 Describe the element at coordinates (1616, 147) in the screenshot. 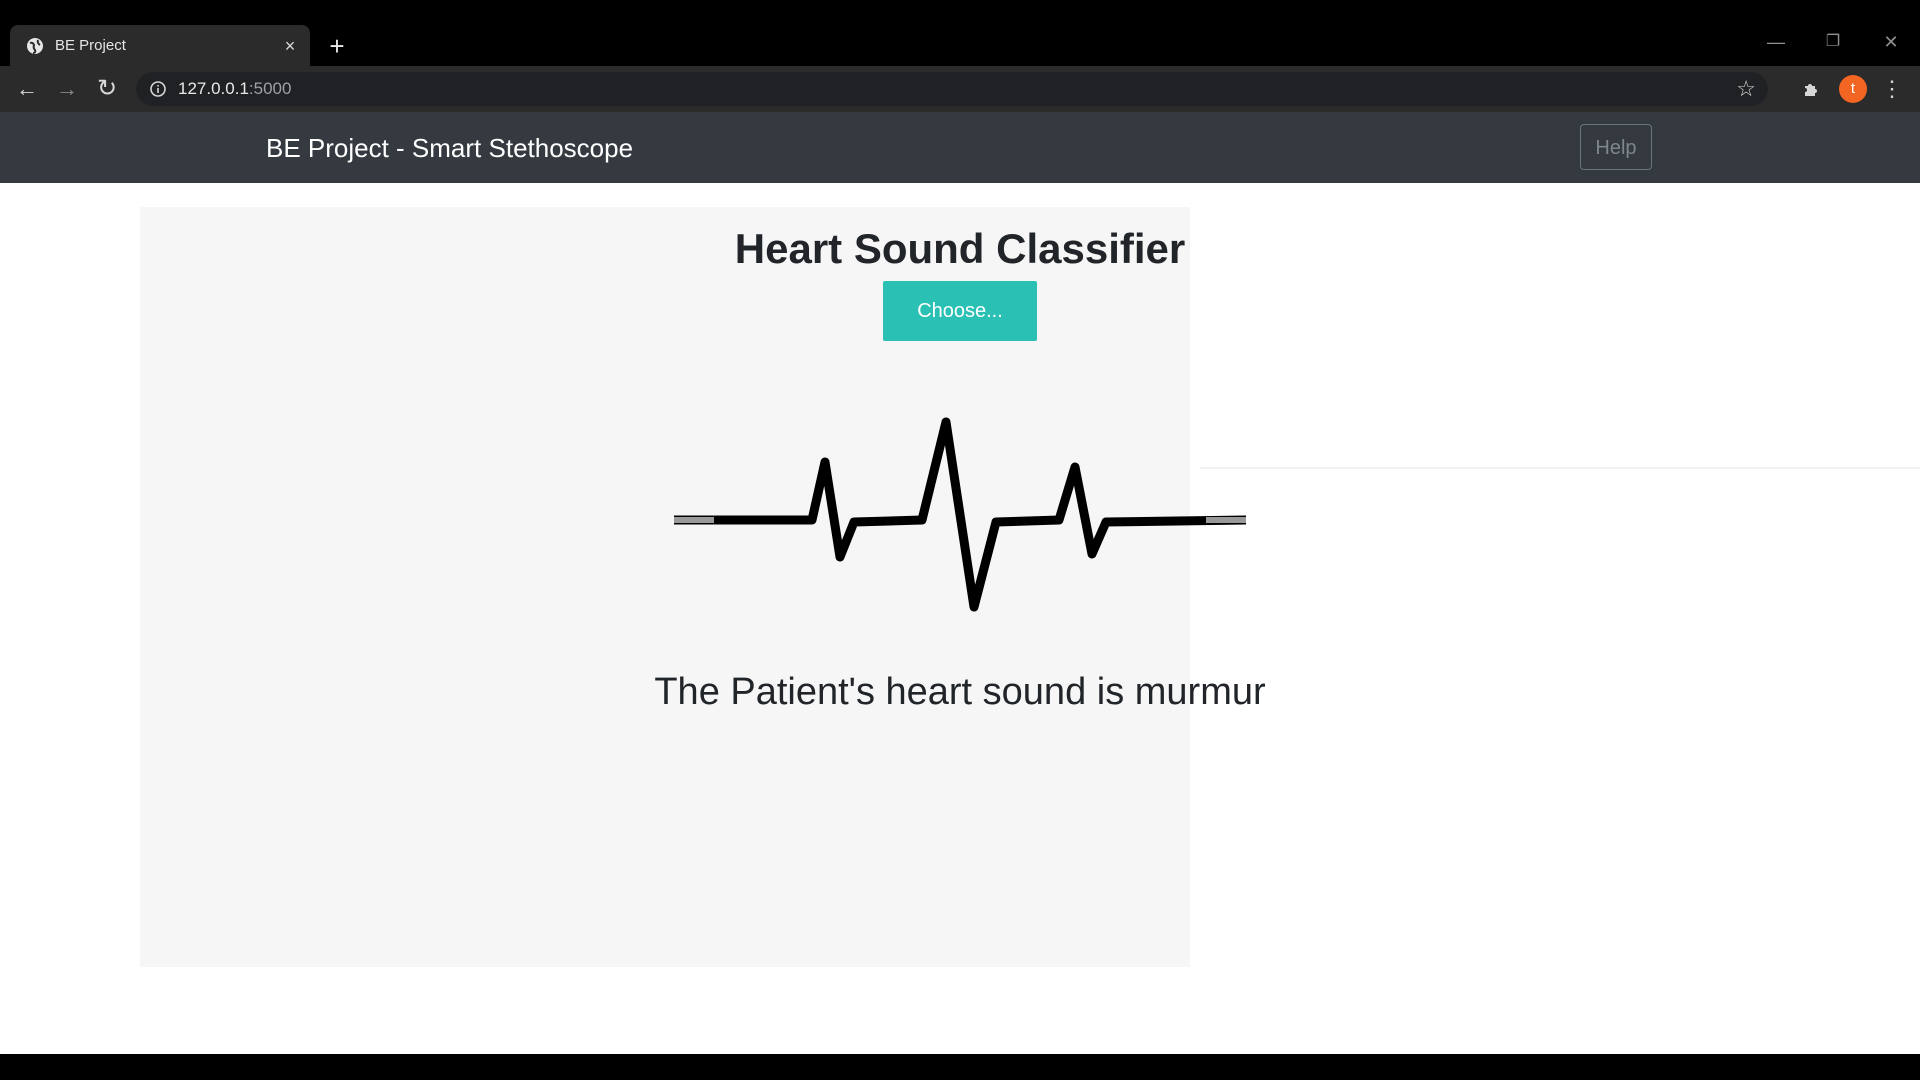

I see `help-button: Help` at that location.